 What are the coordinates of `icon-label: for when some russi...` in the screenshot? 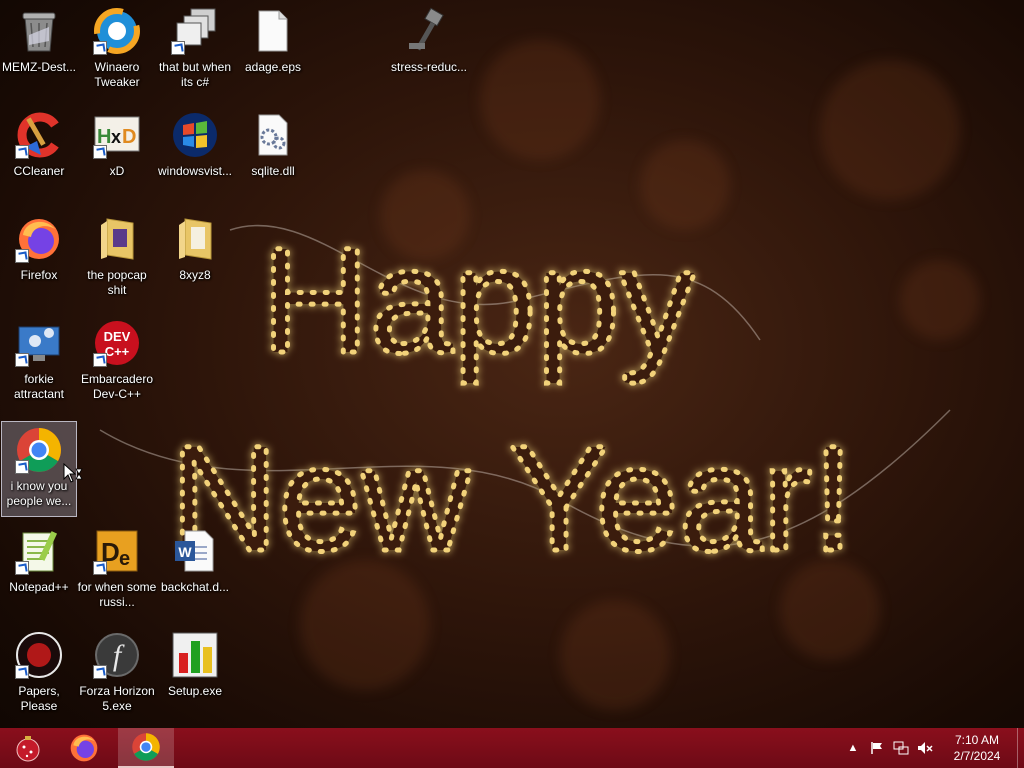 It's located at (117, 594).